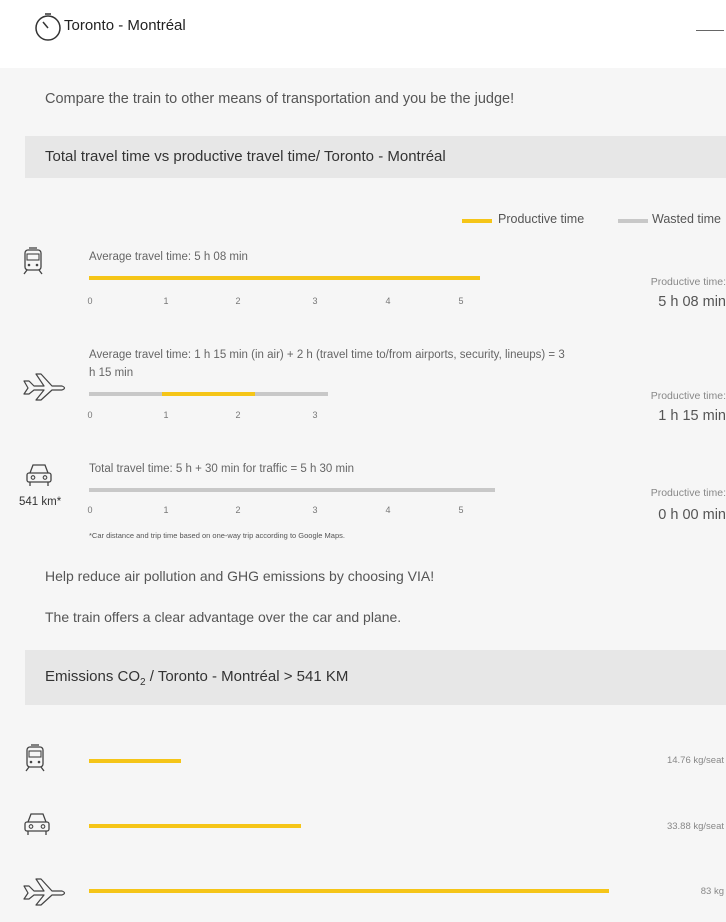 This screenshot has width=726, height=922. Describe the element at coordinates (541, 219) in the screenshot. I see `legend-productive-label: Productive time` at that location.